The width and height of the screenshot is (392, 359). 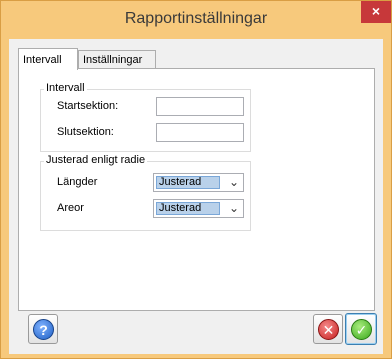 What do you see at coordinates (88, 106) in the screenshot?
I see `start-section-label: Startsektion:` at bounding box center [88, 106].